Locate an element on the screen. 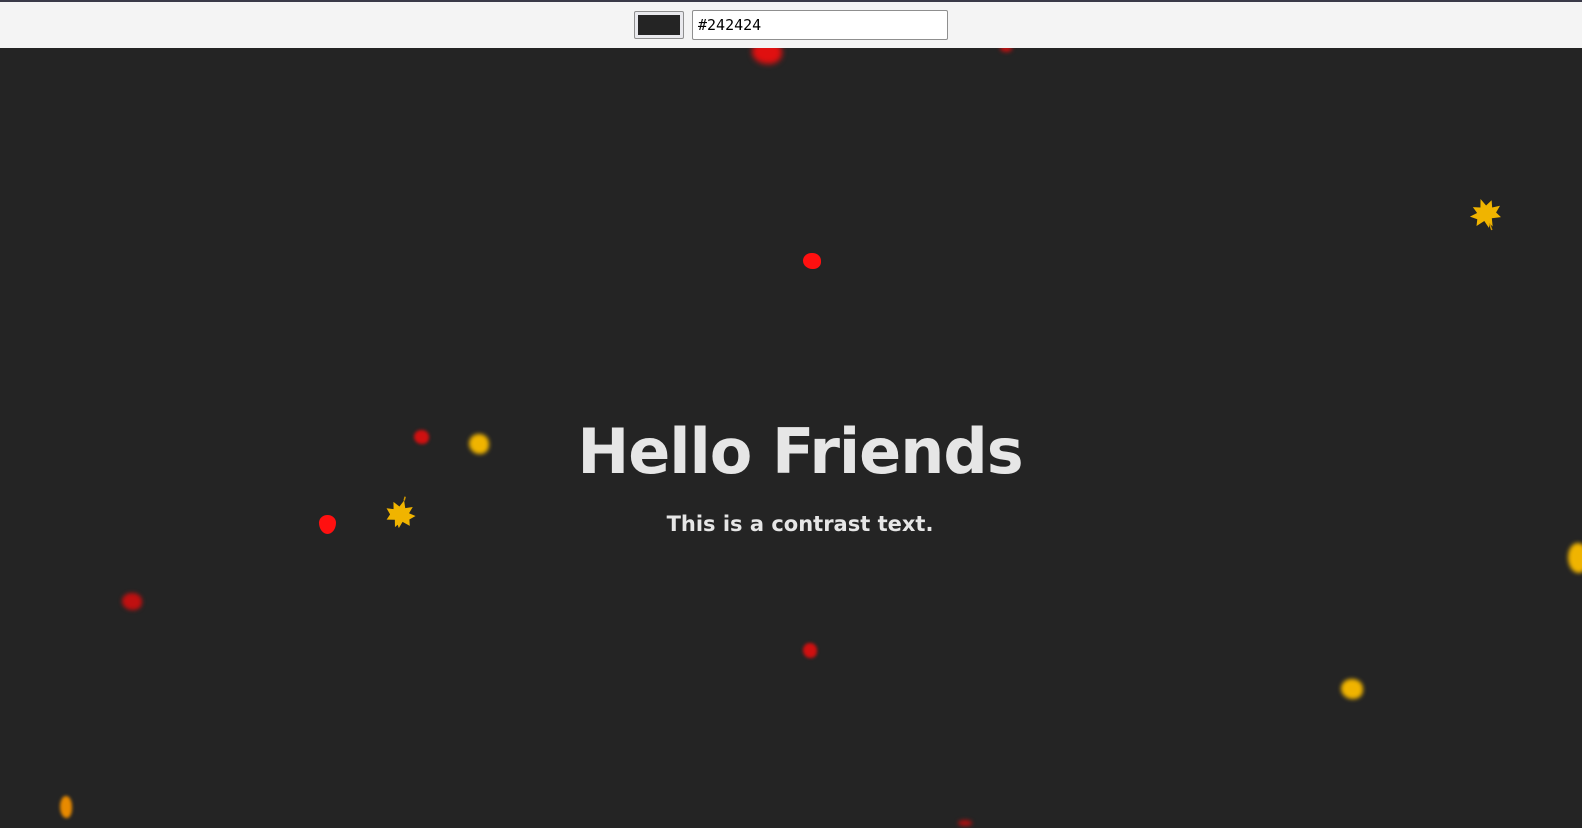 The image size is (1582, 828). color-swatch is located at coordinates (659, 25).